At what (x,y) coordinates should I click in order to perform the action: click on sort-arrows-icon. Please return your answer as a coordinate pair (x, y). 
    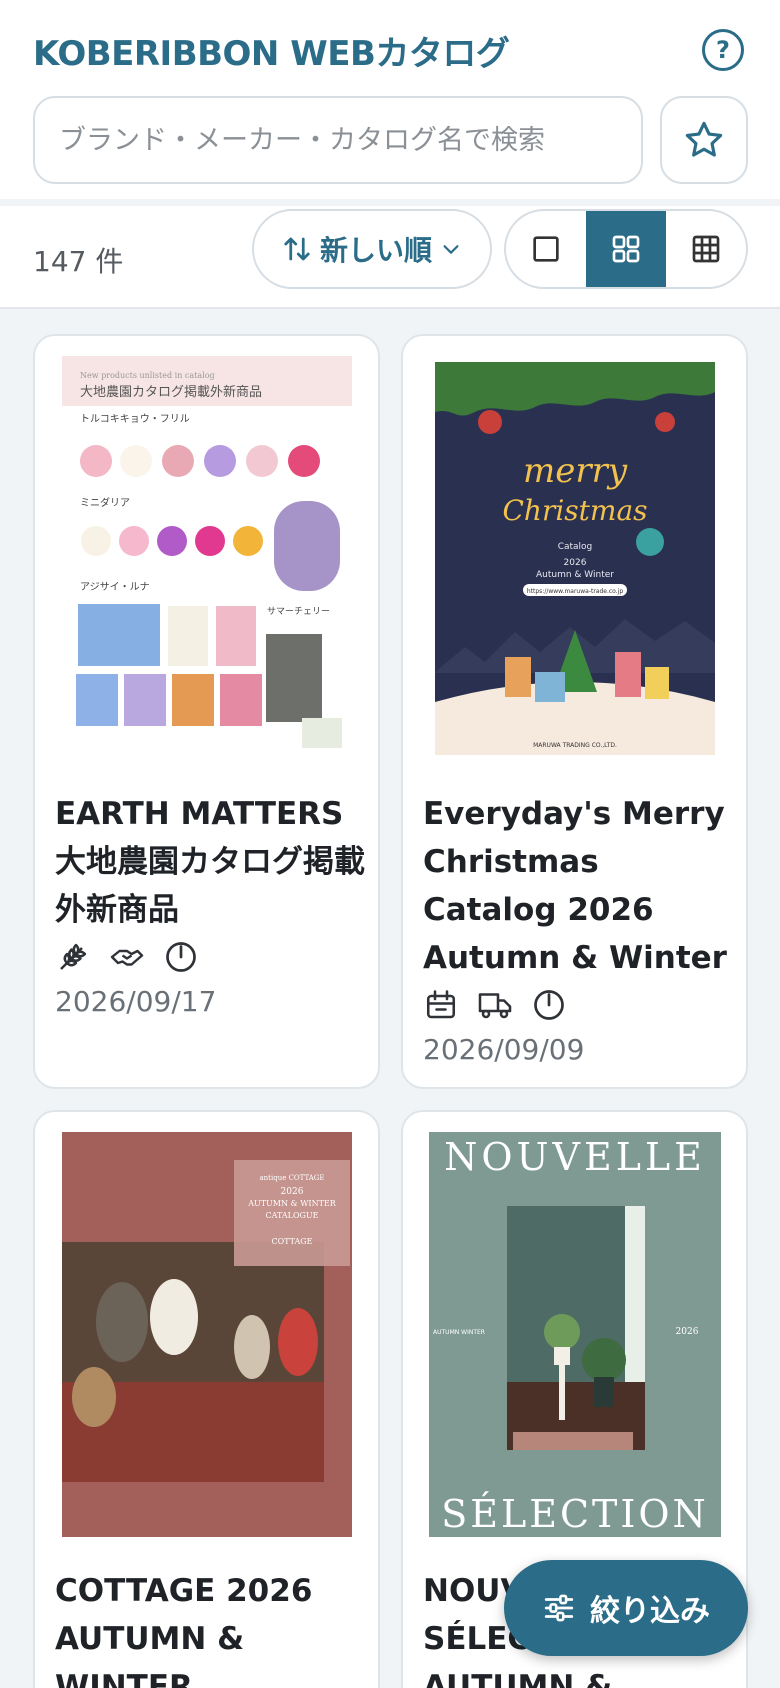
    Looking at the image, I should click on (297, 249).